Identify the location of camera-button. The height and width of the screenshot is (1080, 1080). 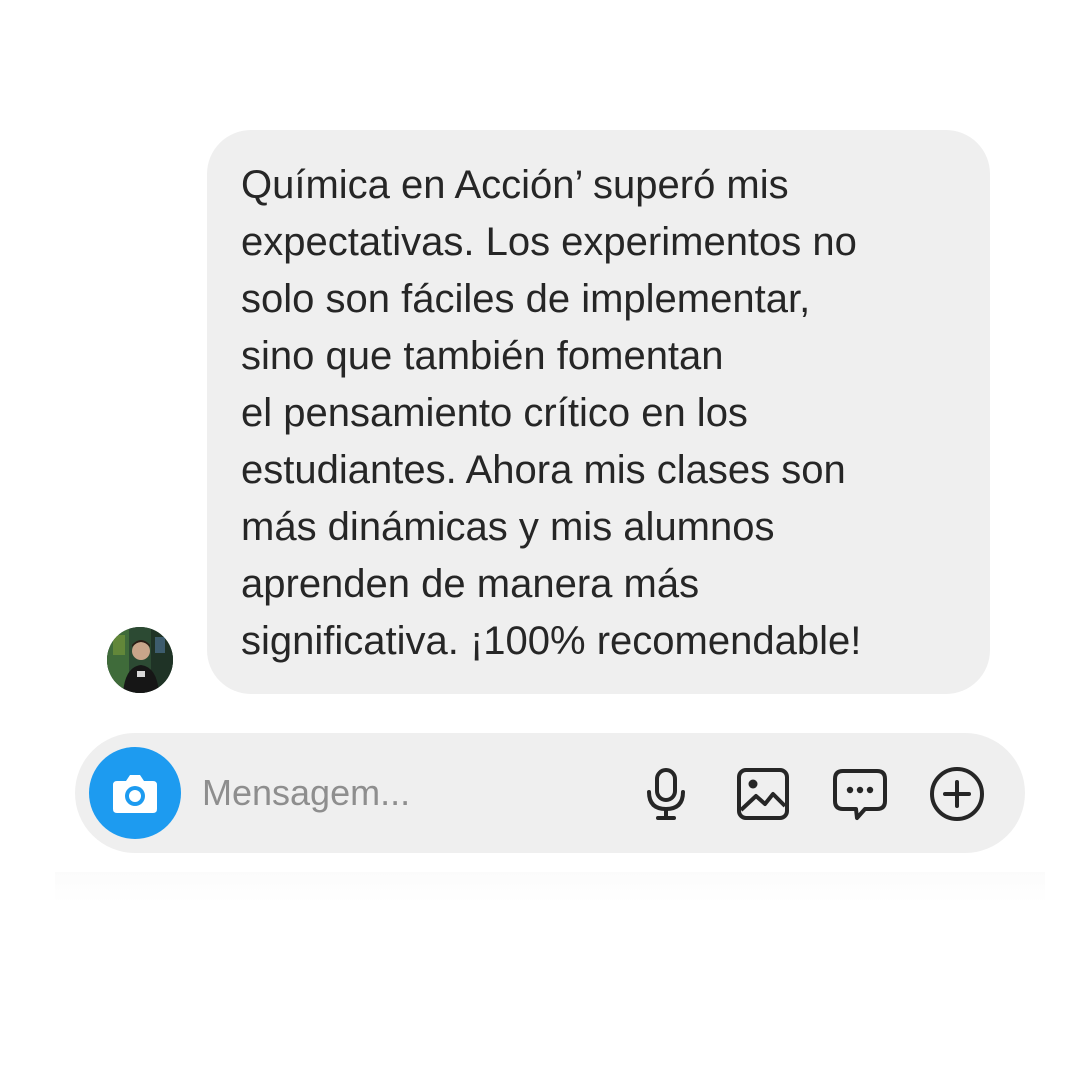
(135, 793).